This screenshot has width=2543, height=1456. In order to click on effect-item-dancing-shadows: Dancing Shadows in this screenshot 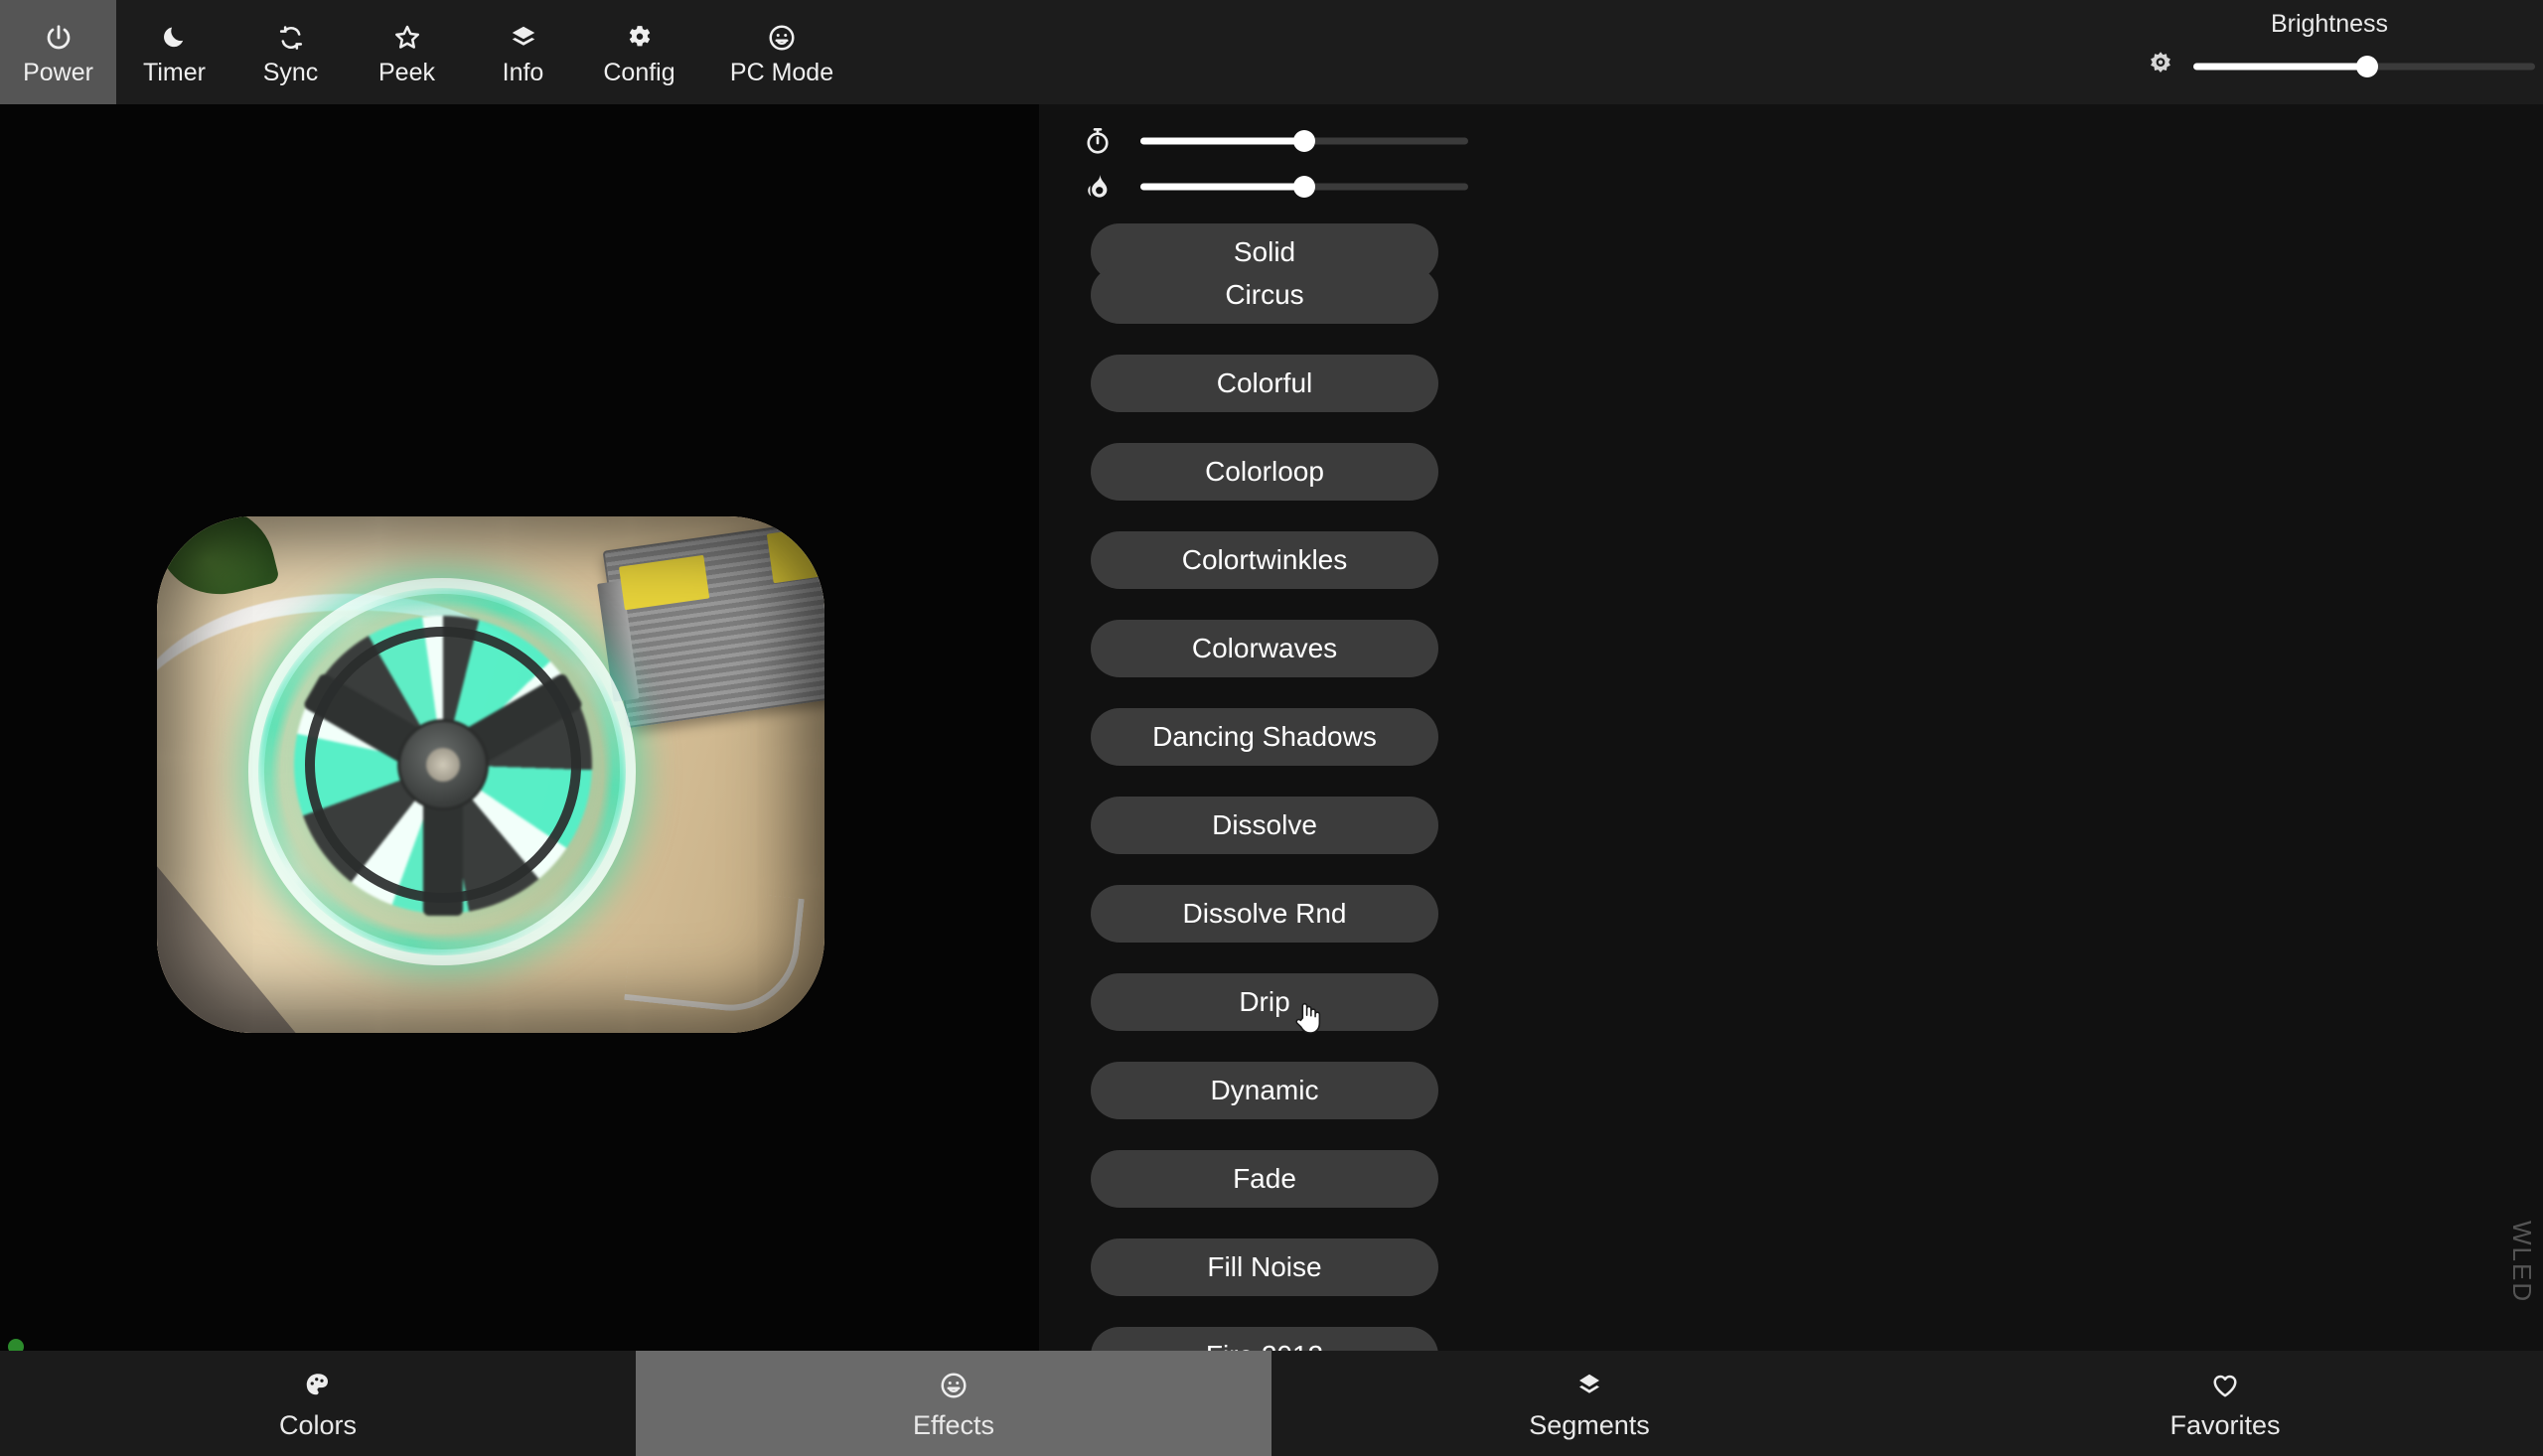, I will do `click(1264, 737)`.